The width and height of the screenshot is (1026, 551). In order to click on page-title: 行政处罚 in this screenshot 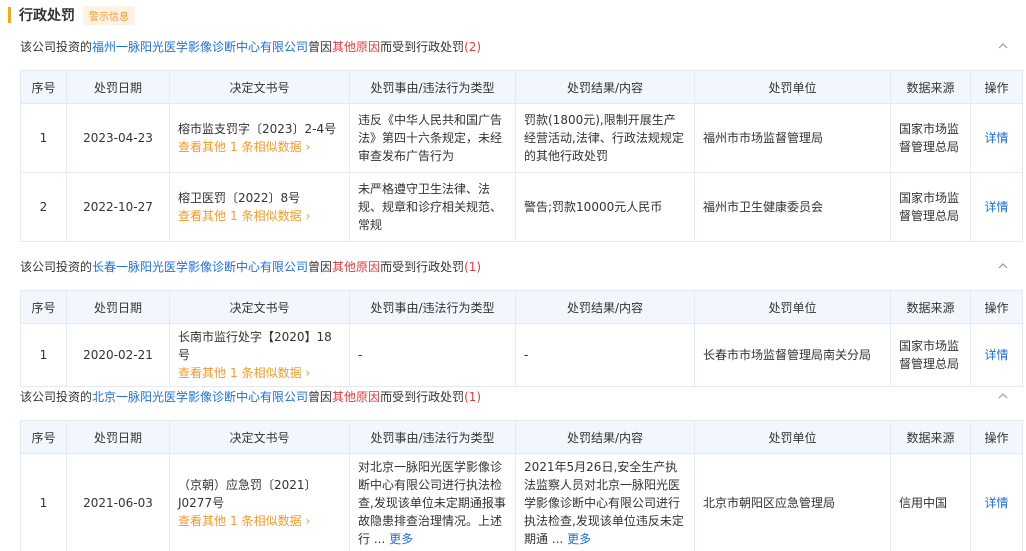, I will do `click(47, 16)`.